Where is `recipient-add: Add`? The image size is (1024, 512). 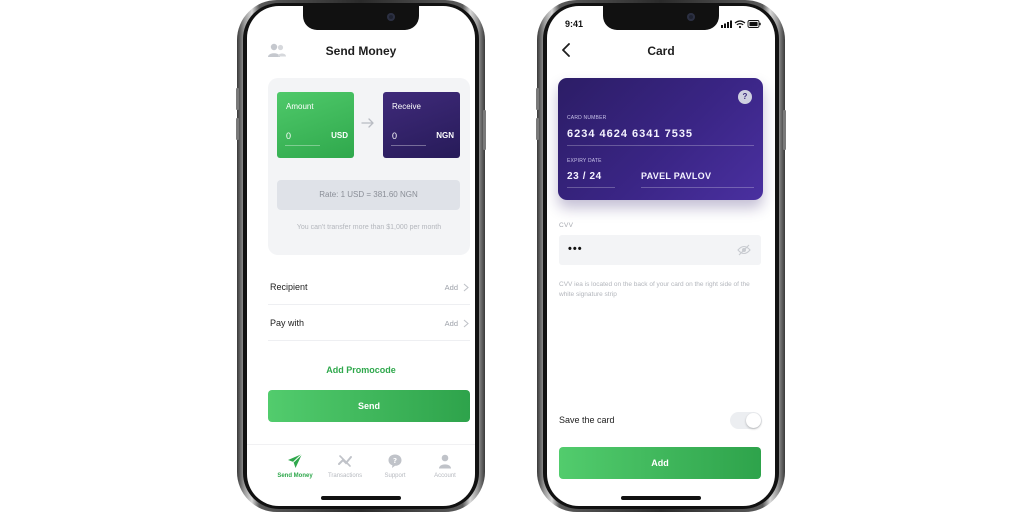 recipient-add: Add is located at coordinates (451, 287).